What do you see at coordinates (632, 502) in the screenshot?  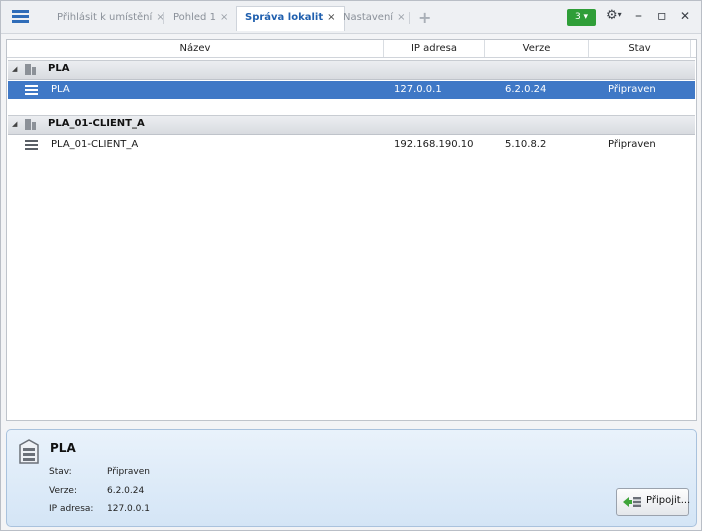 I see `connect-icon` at bounding box center [632, 502].